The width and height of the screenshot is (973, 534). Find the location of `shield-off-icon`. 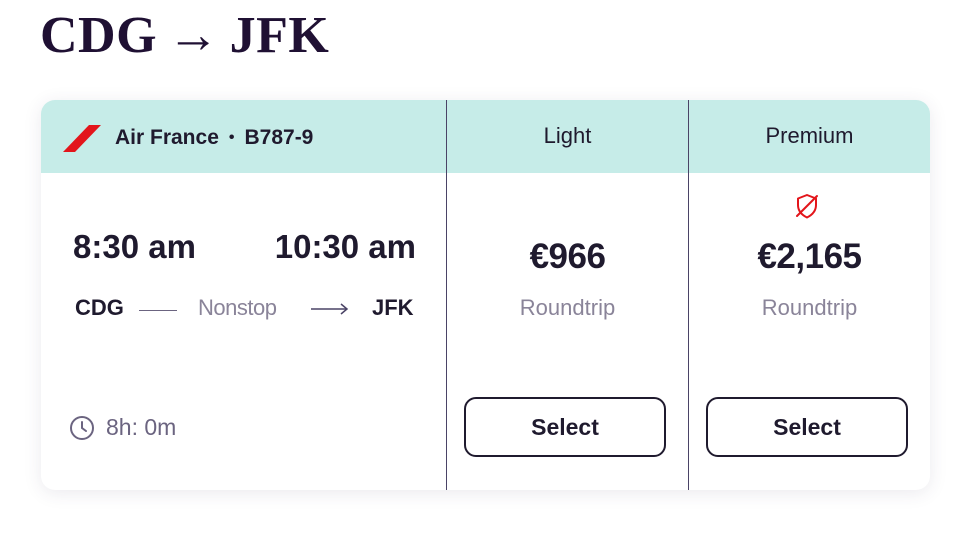

shield-off-icon is located at coordinates (807, 206).